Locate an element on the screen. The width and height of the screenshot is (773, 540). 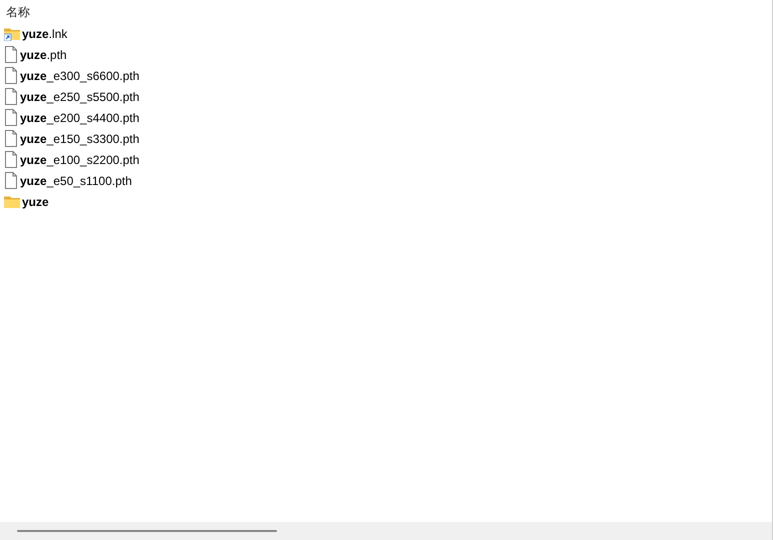
file-name: yuze_e300_s6600.pth is located at coordinates (80, 75).